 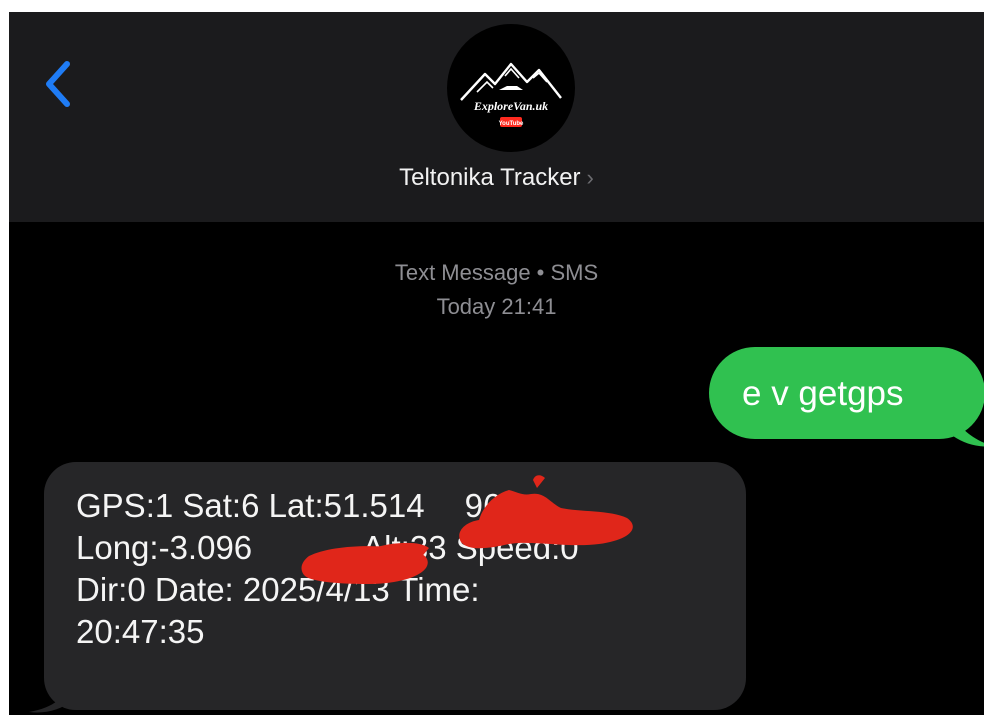 I want to click on contact-name: Teltonika Tracker, so click(x=490, y=177).